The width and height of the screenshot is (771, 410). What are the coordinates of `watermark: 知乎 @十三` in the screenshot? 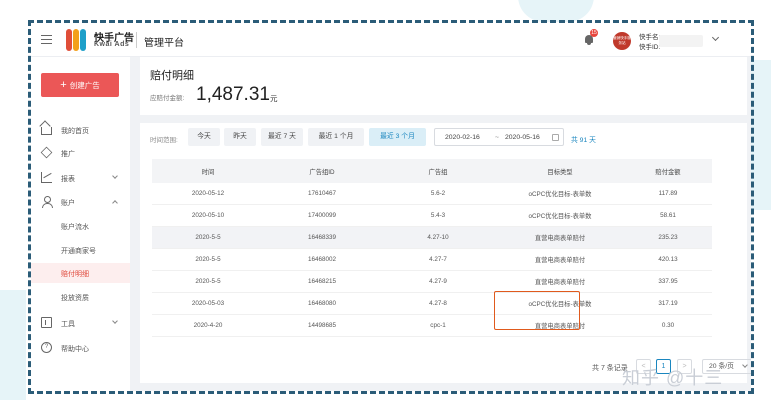 It's located at (673, 378).